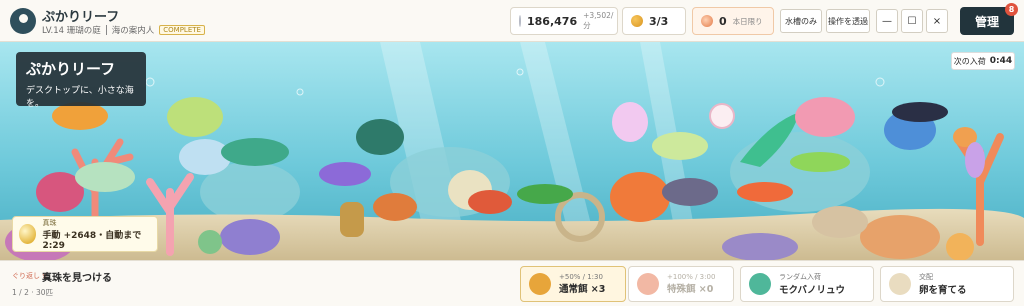 Image resolution: width=1024 pixels, height=306 pixels. I want to click on manage-button: 管理 8, so click(989, 19).